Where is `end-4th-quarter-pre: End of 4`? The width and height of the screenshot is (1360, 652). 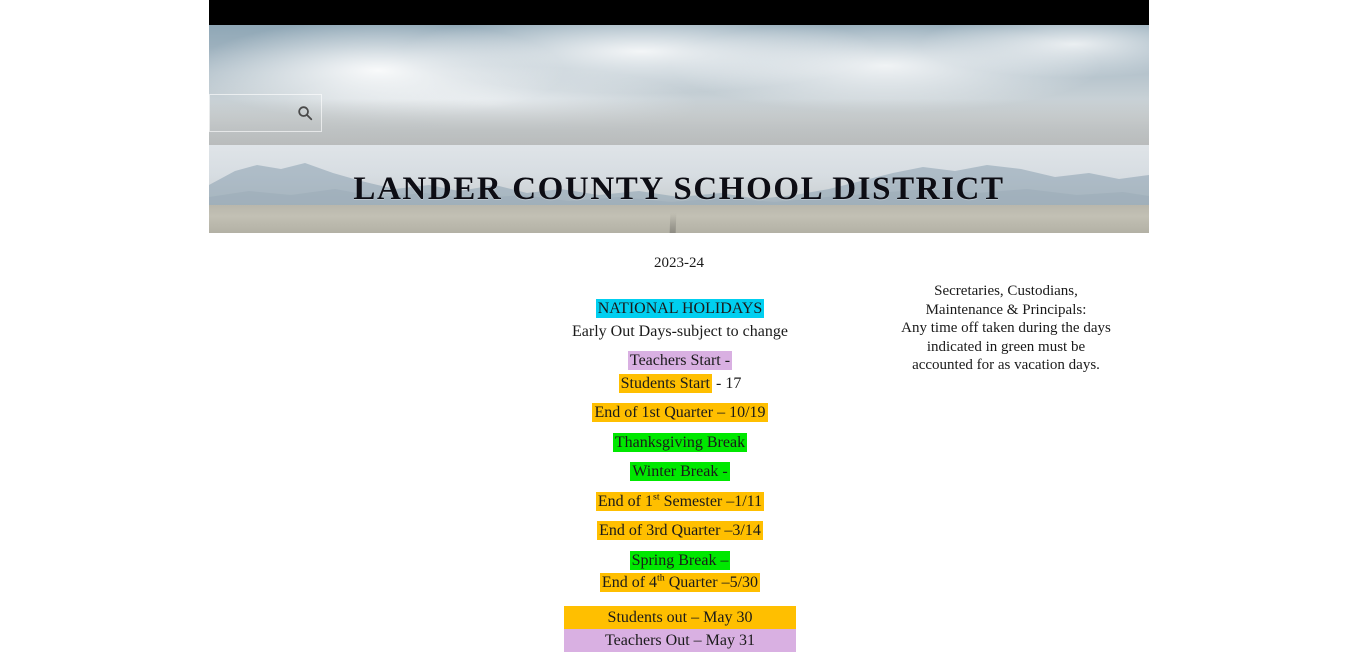
end-4th-quarter-pre: End of 4 is located at coordinates (629, 582).